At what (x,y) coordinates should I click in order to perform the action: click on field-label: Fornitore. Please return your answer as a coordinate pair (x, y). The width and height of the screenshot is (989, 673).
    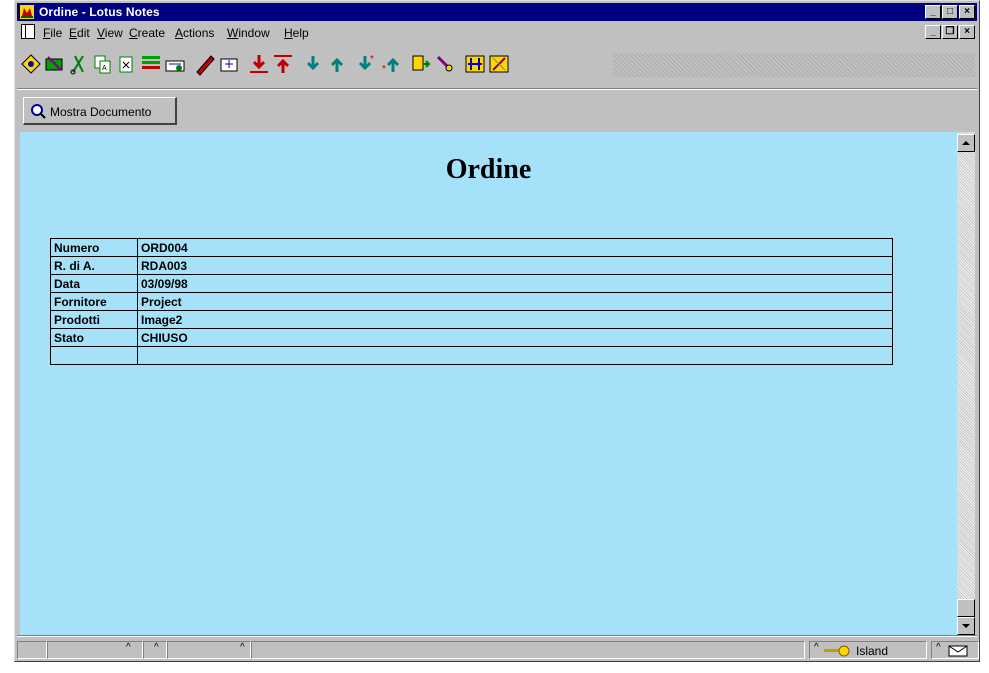
    Looking at the image, I should click on (94, 301).